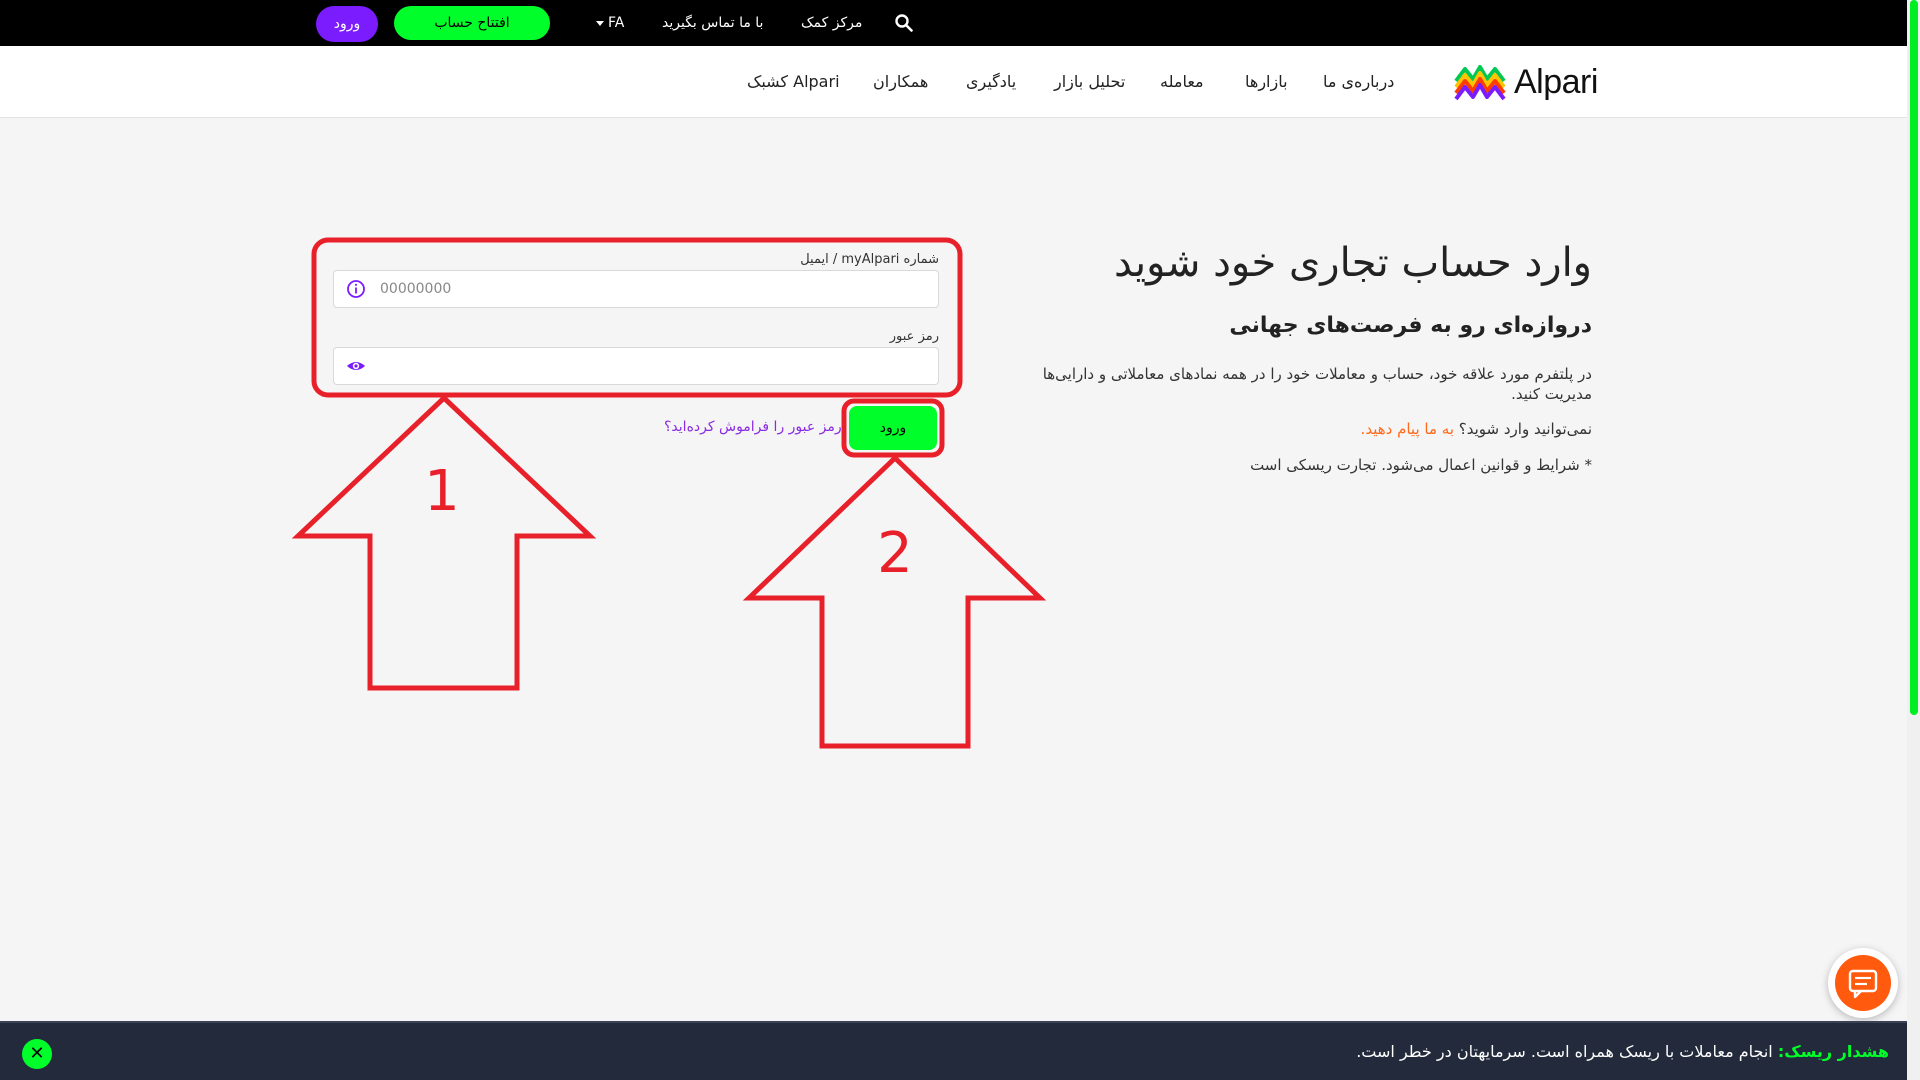  I want to click on chat-bubble, so click(1863, 983).